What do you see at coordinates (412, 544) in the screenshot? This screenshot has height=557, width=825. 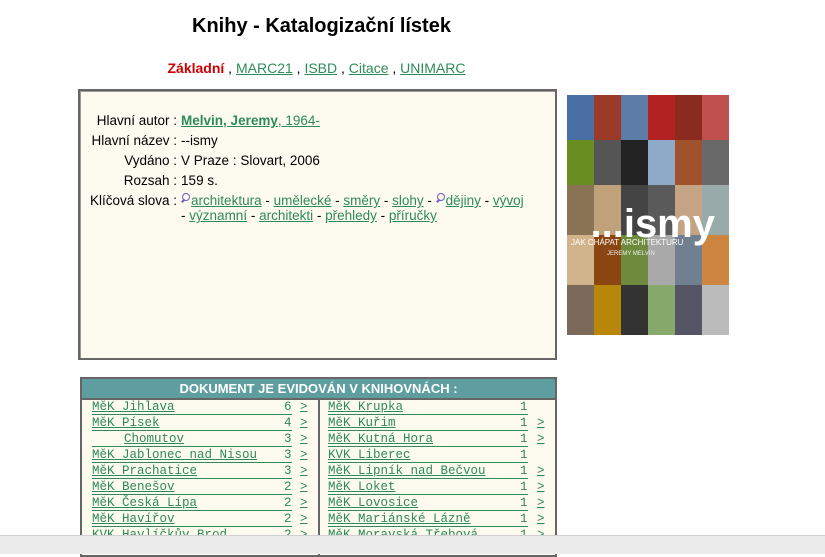 I see `horizontal-scrollbar` at bounding box center [412, 544].